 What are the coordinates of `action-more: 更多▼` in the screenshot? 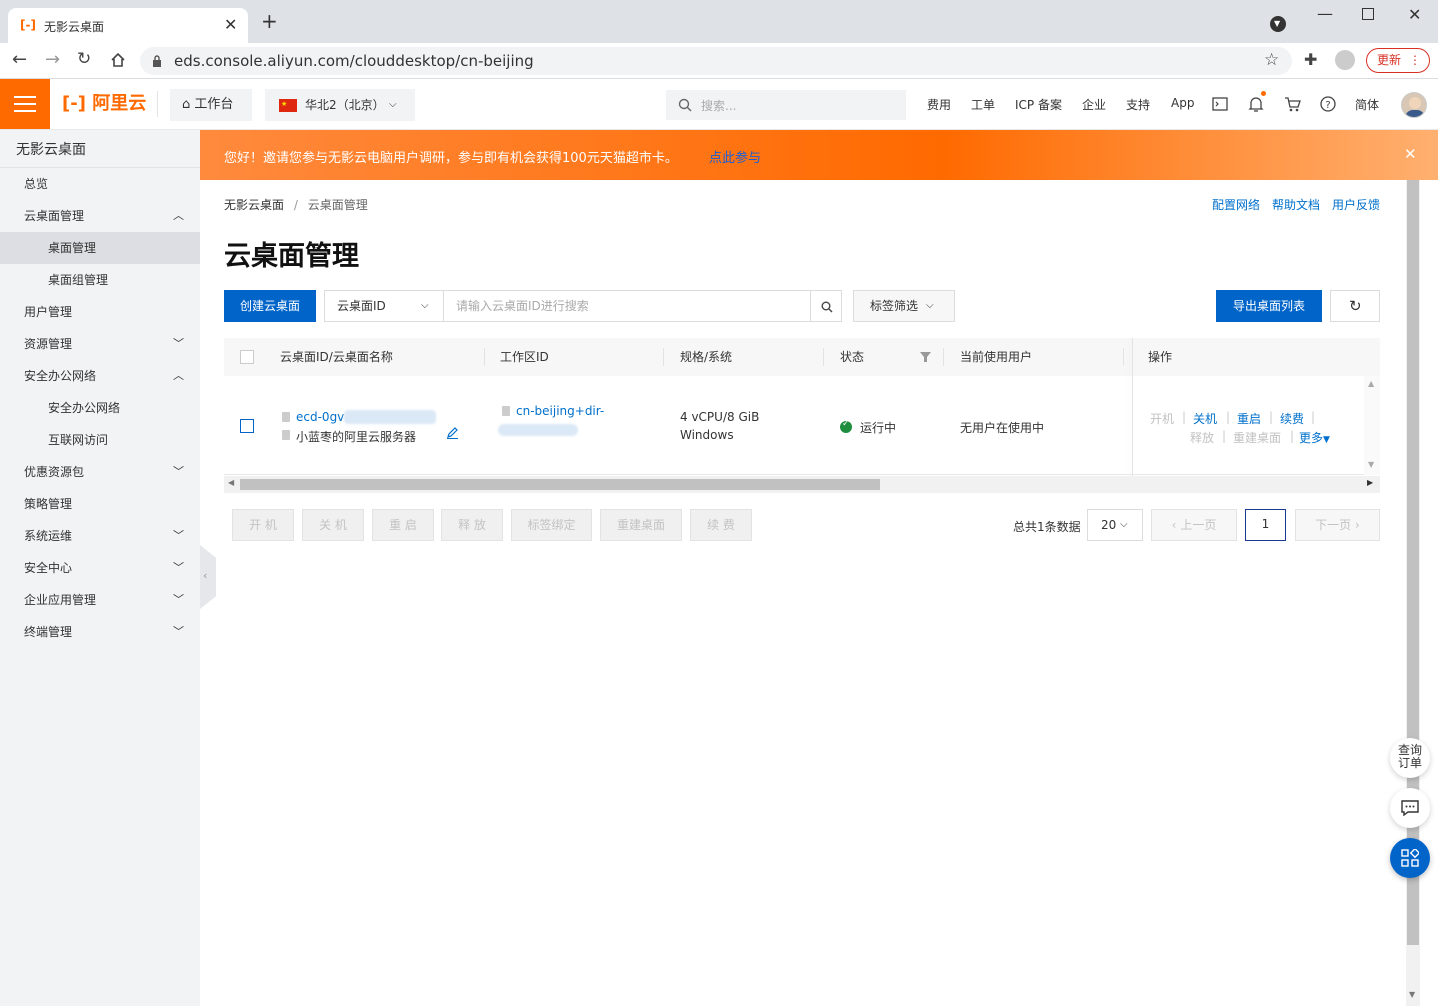 It's located at (1314, 437).